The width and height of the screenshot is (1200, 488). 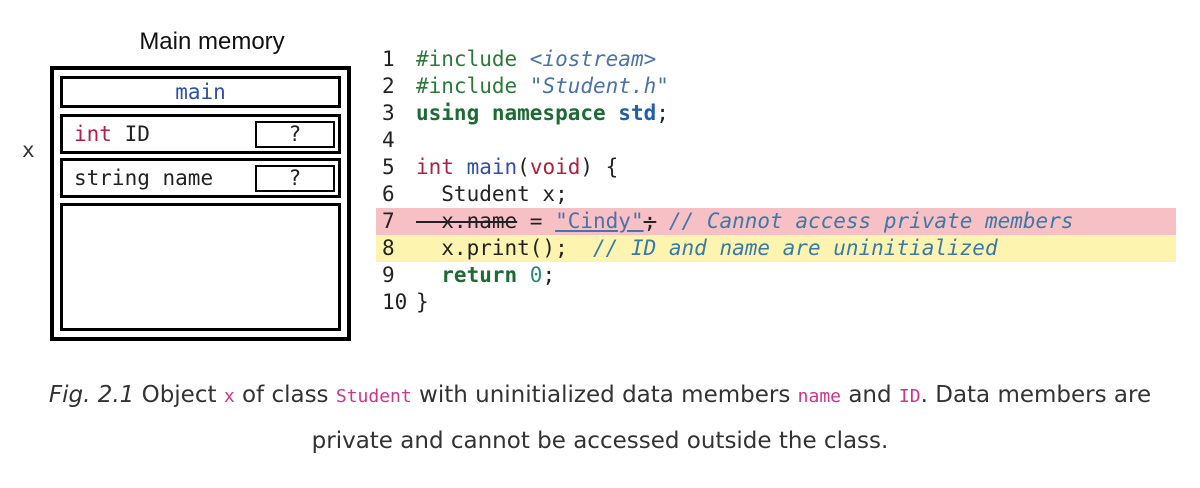 I want to click on field-type: string, so click(x=112, y=178).